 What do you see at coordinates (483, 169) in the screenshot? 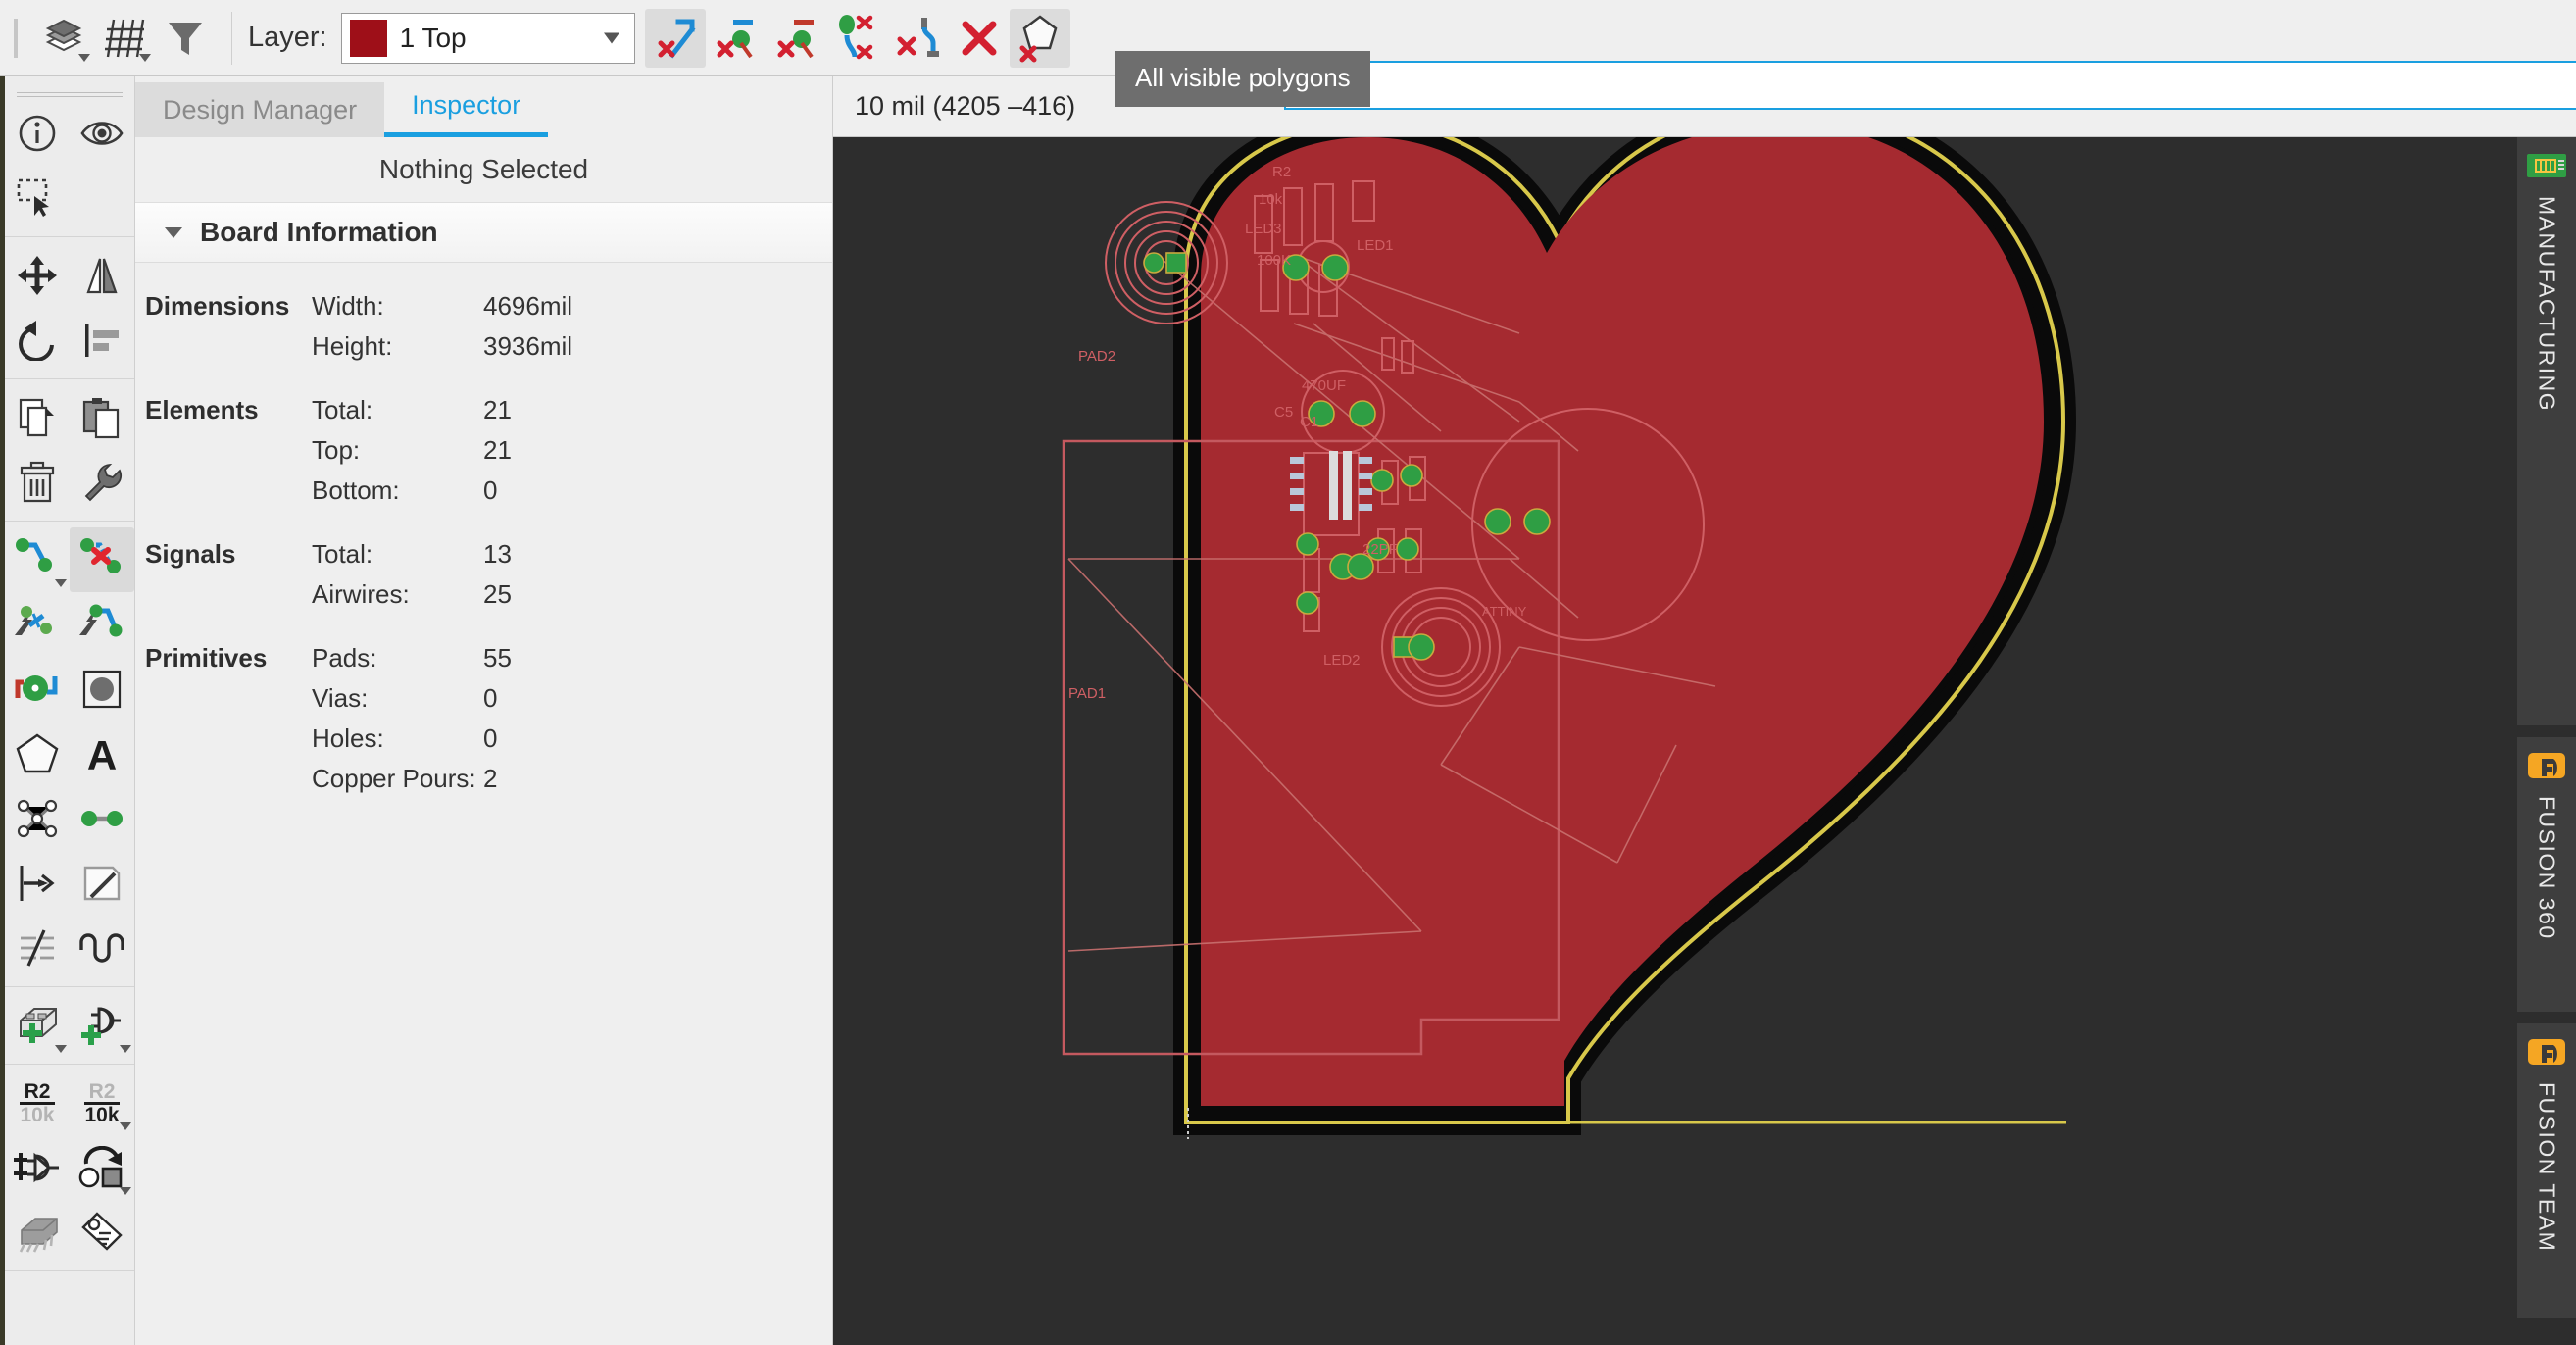
I see `selection-status: Nothing Selected` at bounding box center [483, 169].